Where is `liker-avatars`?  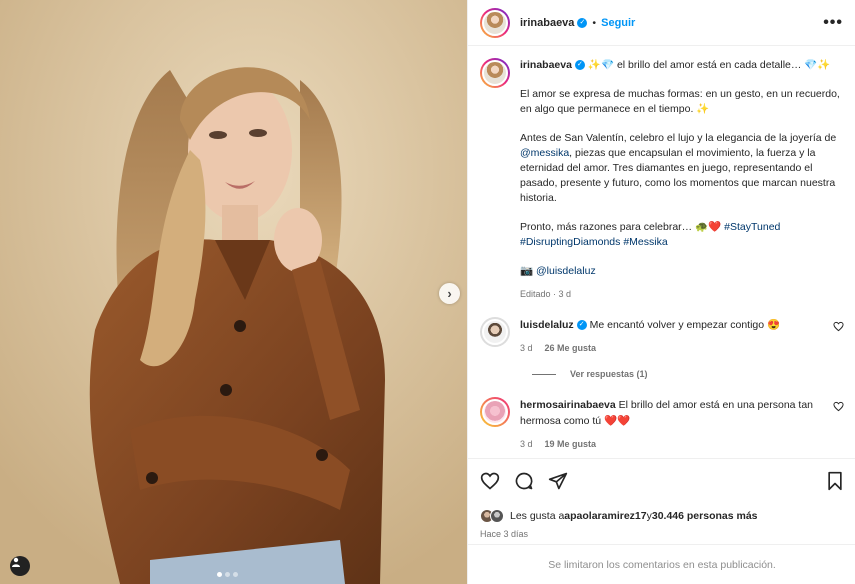 liker-avatars is located at coordinates (492, 516).